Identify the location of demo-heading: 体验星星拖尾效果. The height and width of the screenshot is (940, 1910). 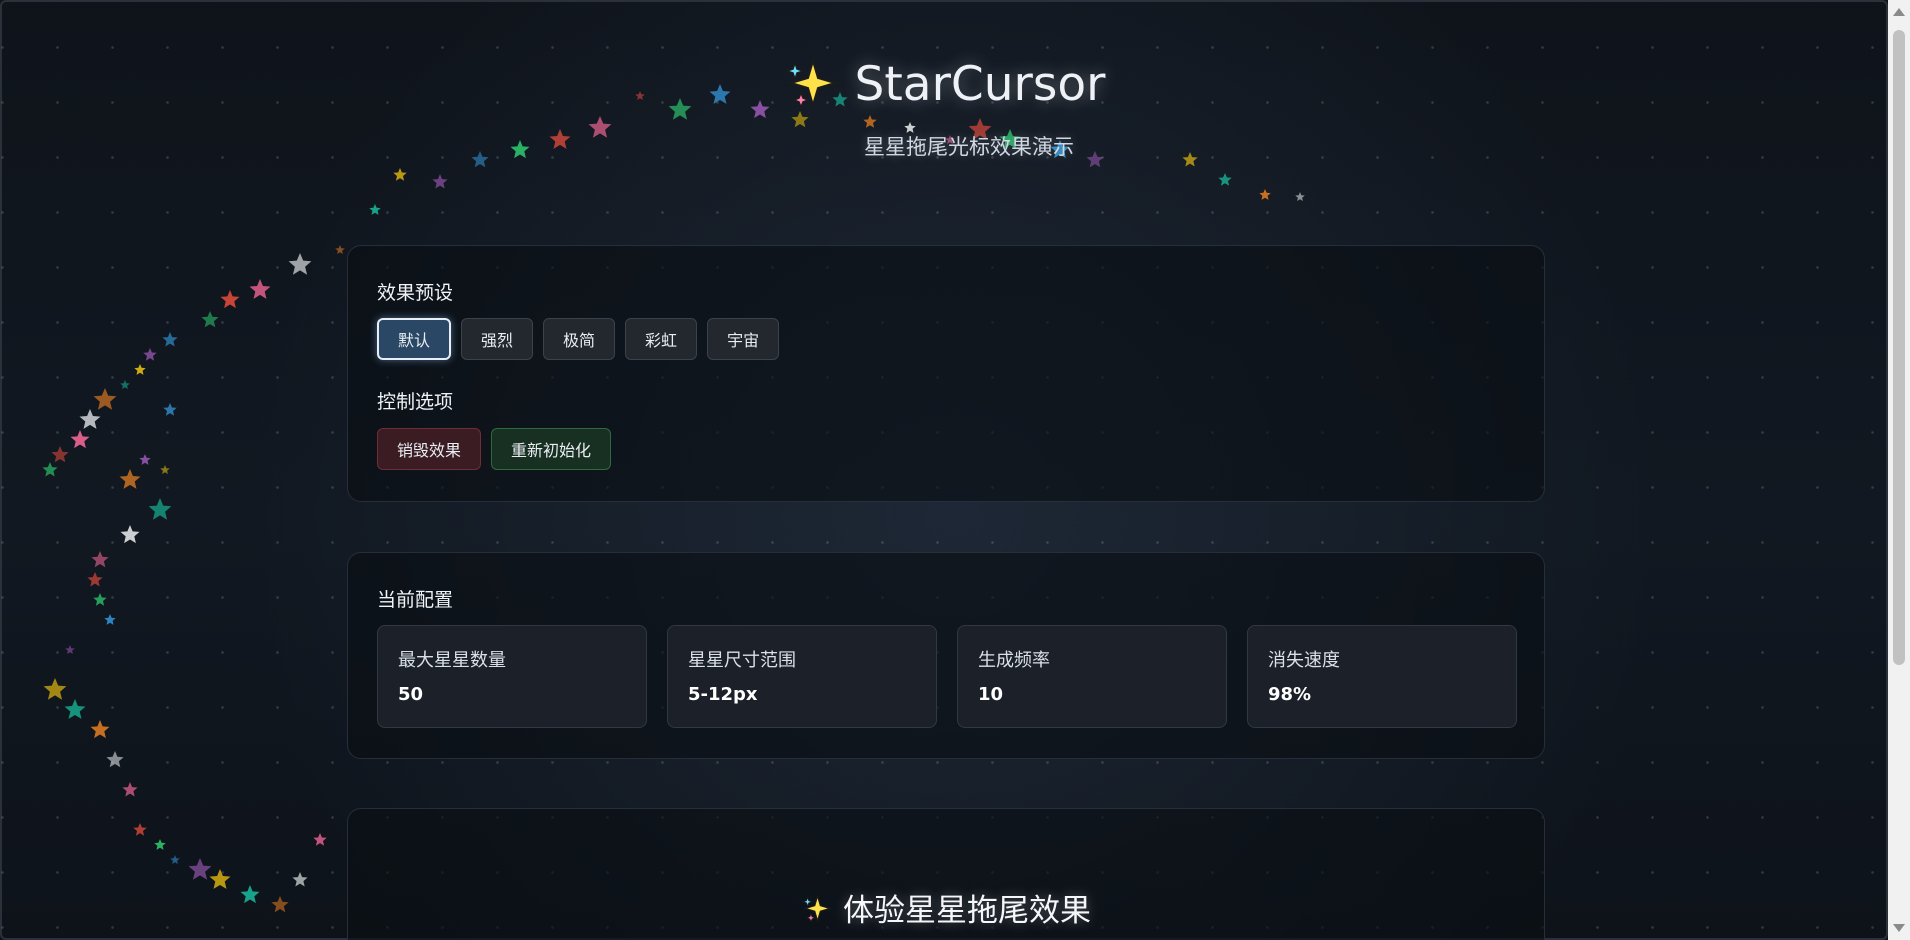
(946, 907).